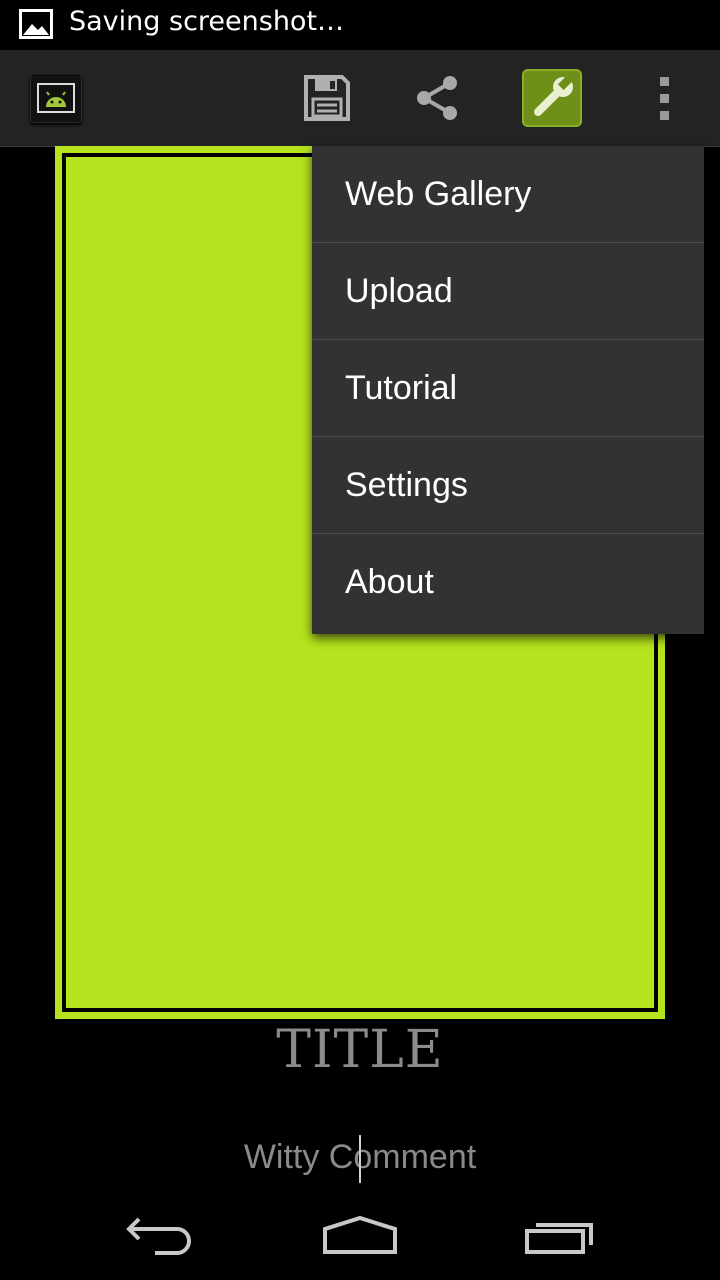 The width and height of the screenshot is (720, 1280). I want to click on back-icon, so click(158, 1236).